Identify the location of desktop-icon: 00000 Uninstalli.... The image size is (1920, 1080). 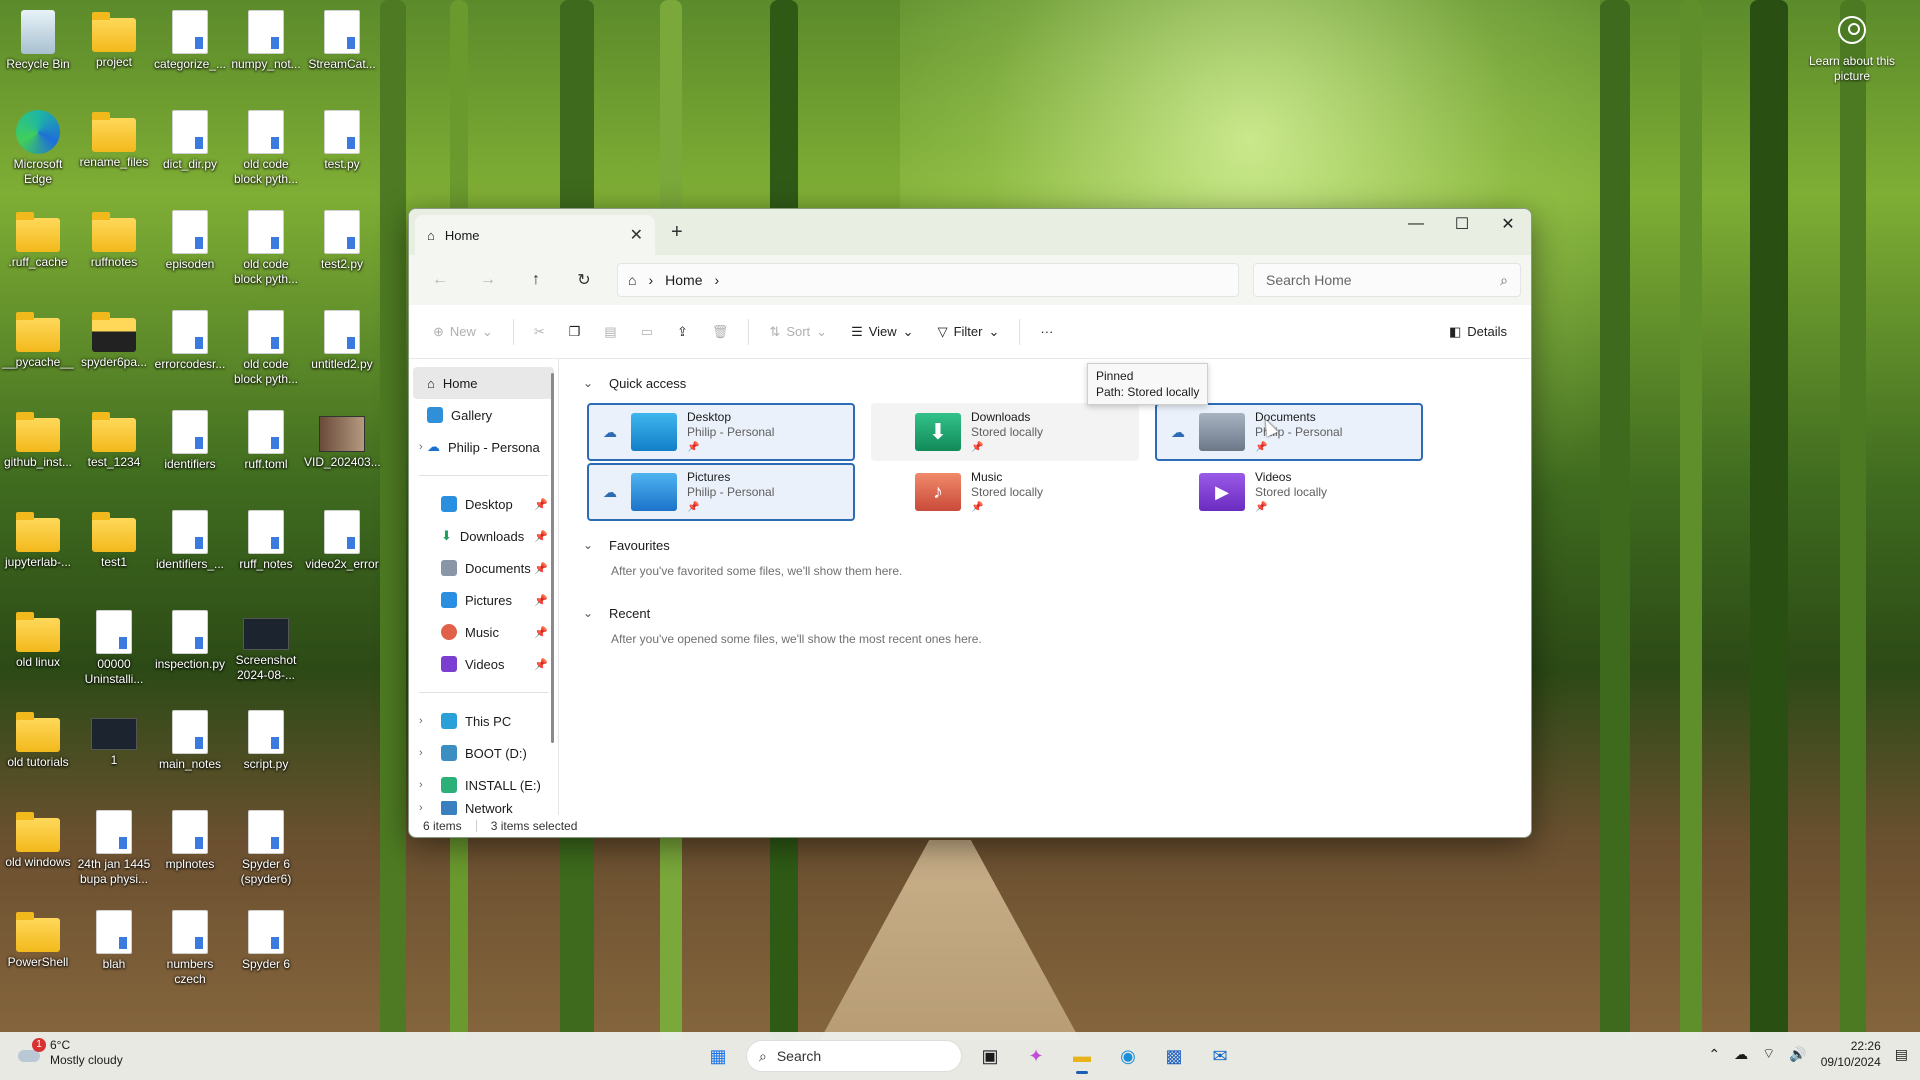
(114, 646).